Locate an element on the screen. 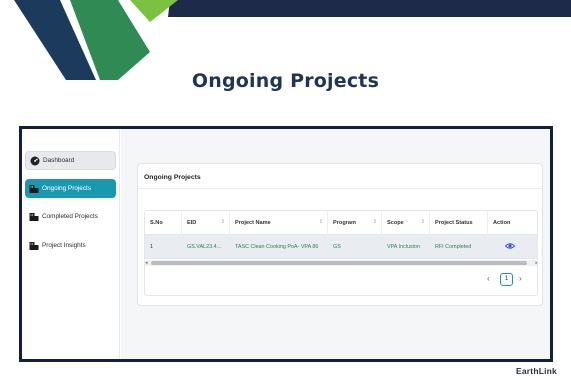 This screenshot has width=571, height=380. page-title: Ongoing Projects is located at coordinates (285, 81).